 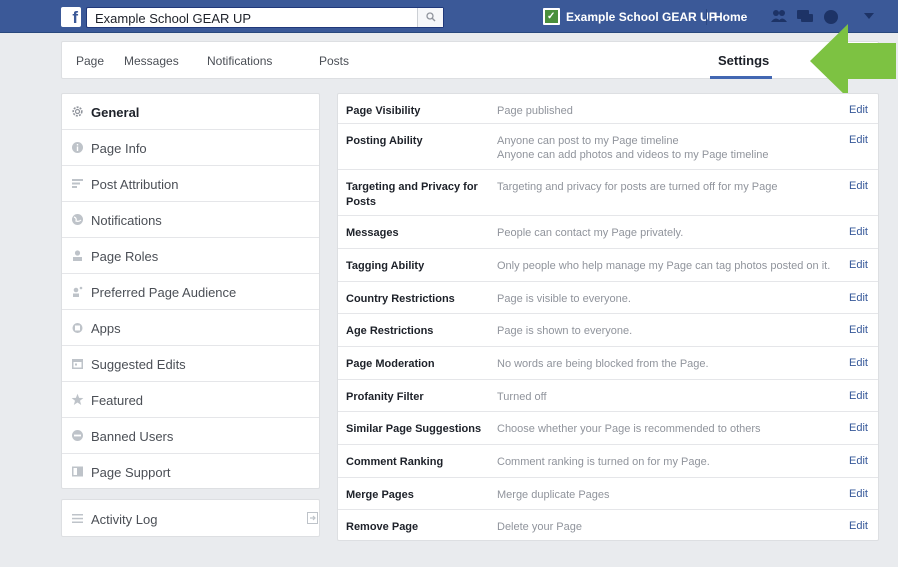 What do you see at coordinates (608, 396) in the screenshot?
I see `settings-row-profanity-filter: Profanity Filter Turned off Edit` at bounding box center [608, 396].